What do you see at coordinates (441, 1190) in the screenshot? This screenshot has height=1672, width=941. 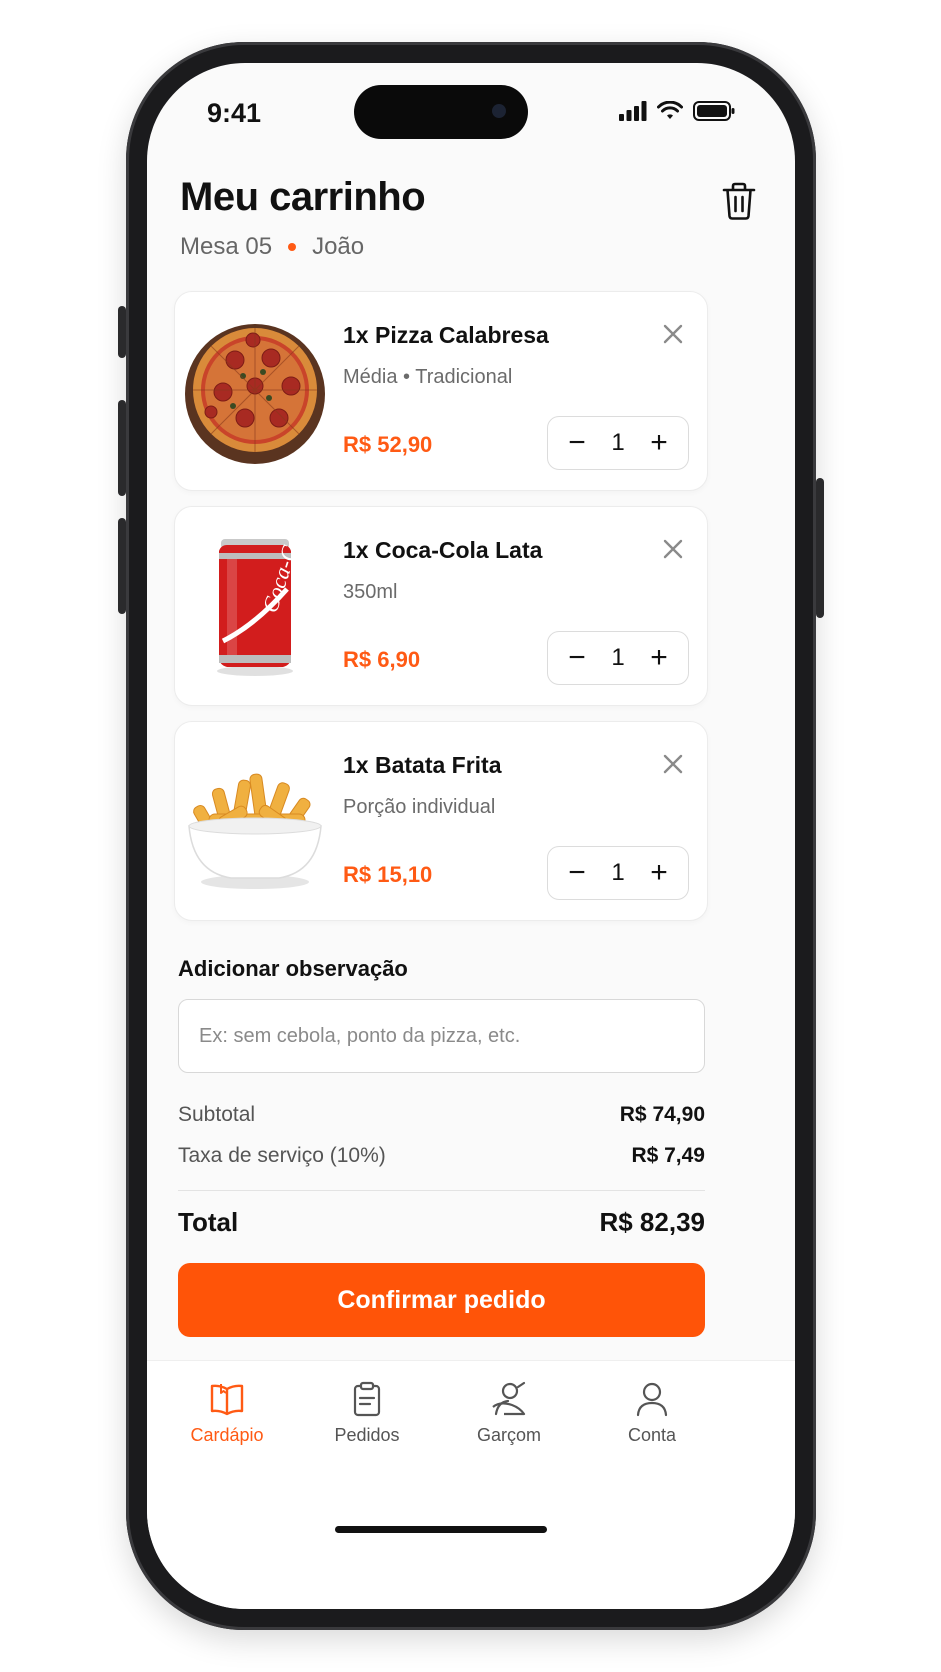 I see `summary-divider` at bounding box center [441, 1190].